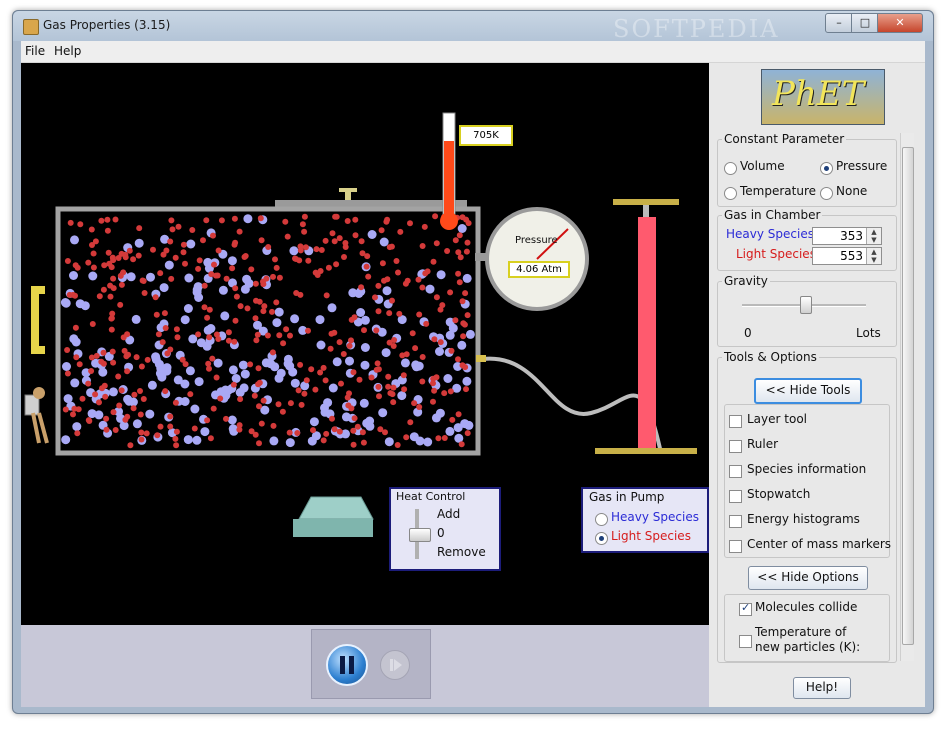 The height and width of the screenshot is (732, 952). Describe the element at coordinates (735, 546) in the screenshot. I see `center-of-mass-checkbox` at that location.